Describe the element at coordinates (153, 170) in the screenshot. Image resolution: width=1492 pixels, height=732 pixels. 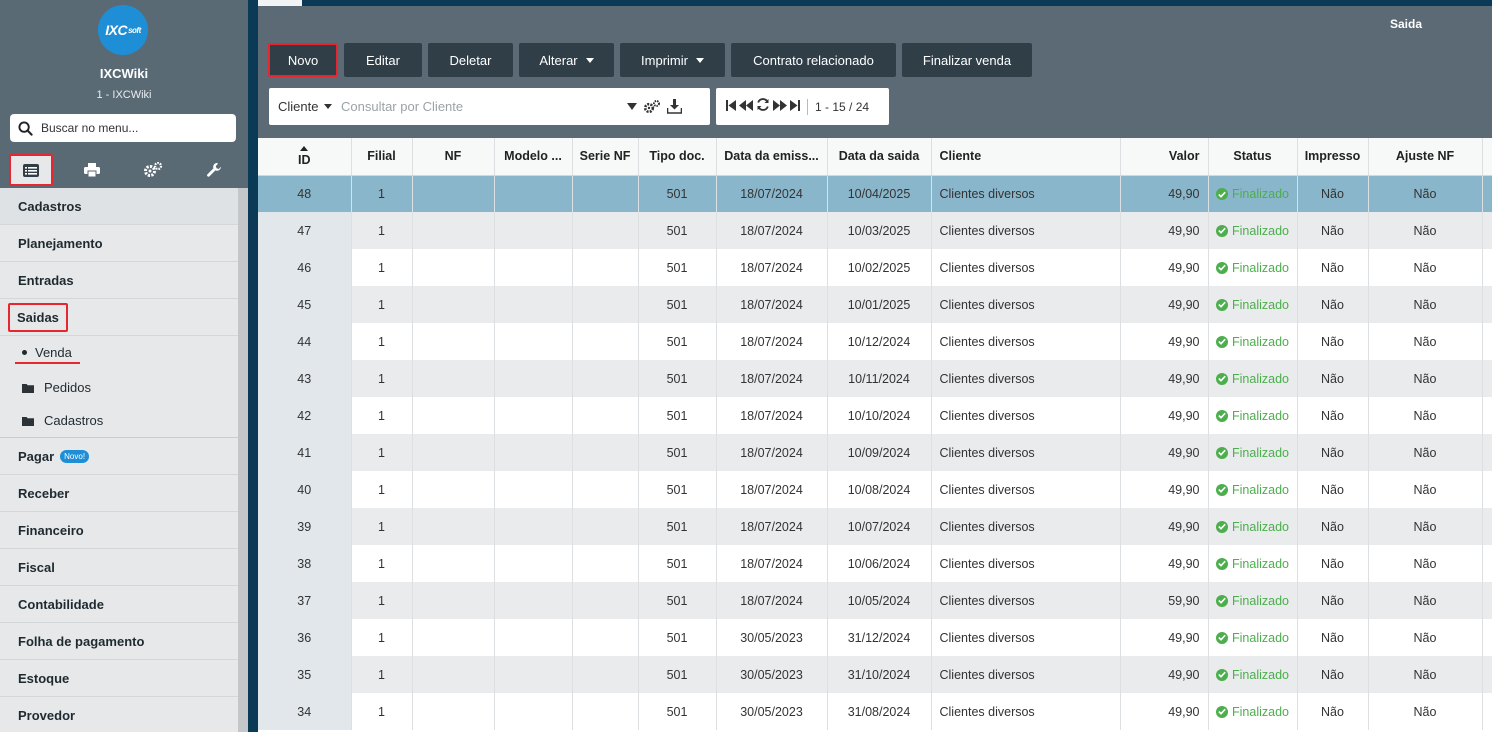
I see `gears-icon` at that location.